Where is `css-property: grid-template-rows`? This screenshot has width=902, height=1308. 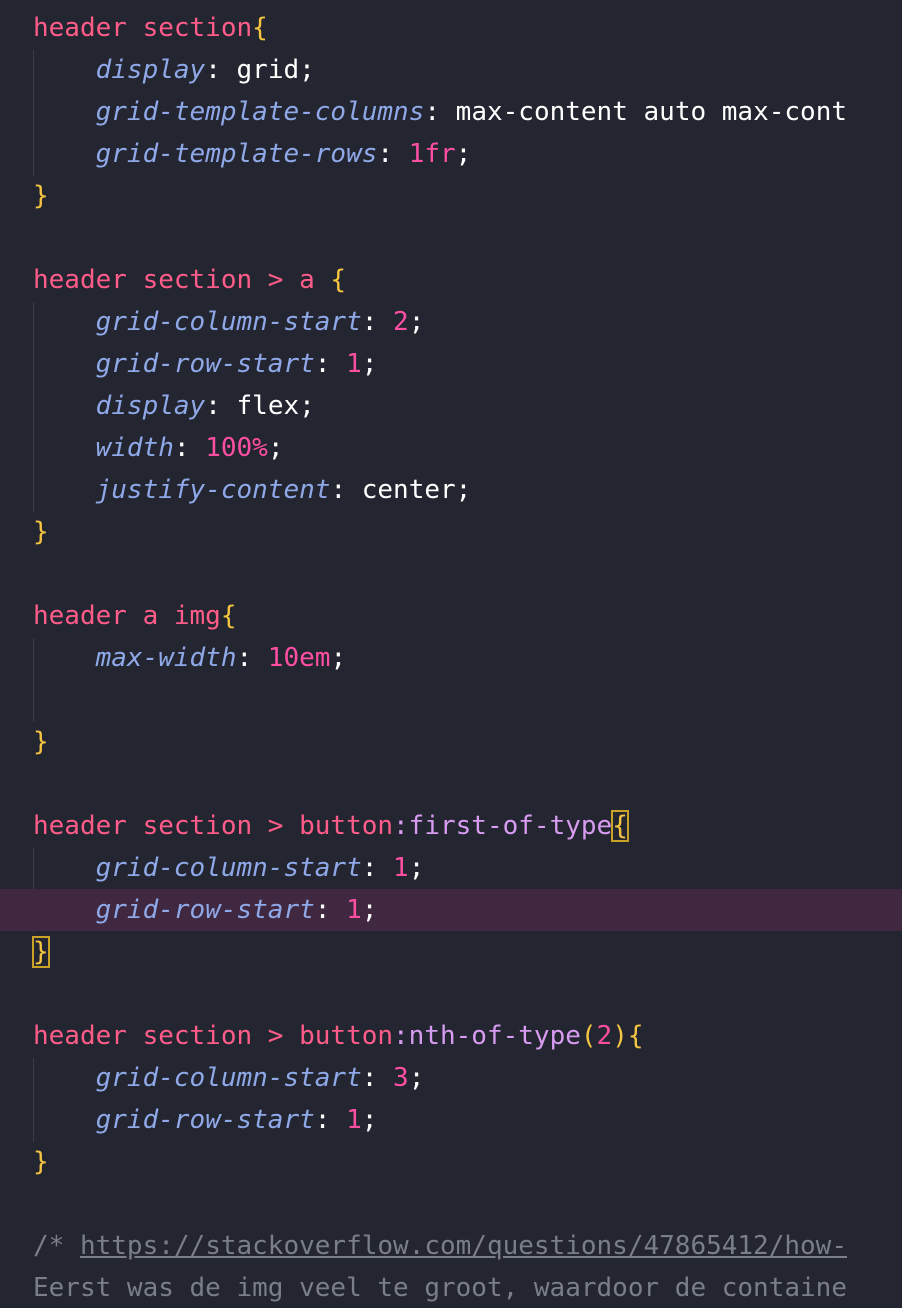
css-property: grid-template-rows is located at coordinates (236, 154).